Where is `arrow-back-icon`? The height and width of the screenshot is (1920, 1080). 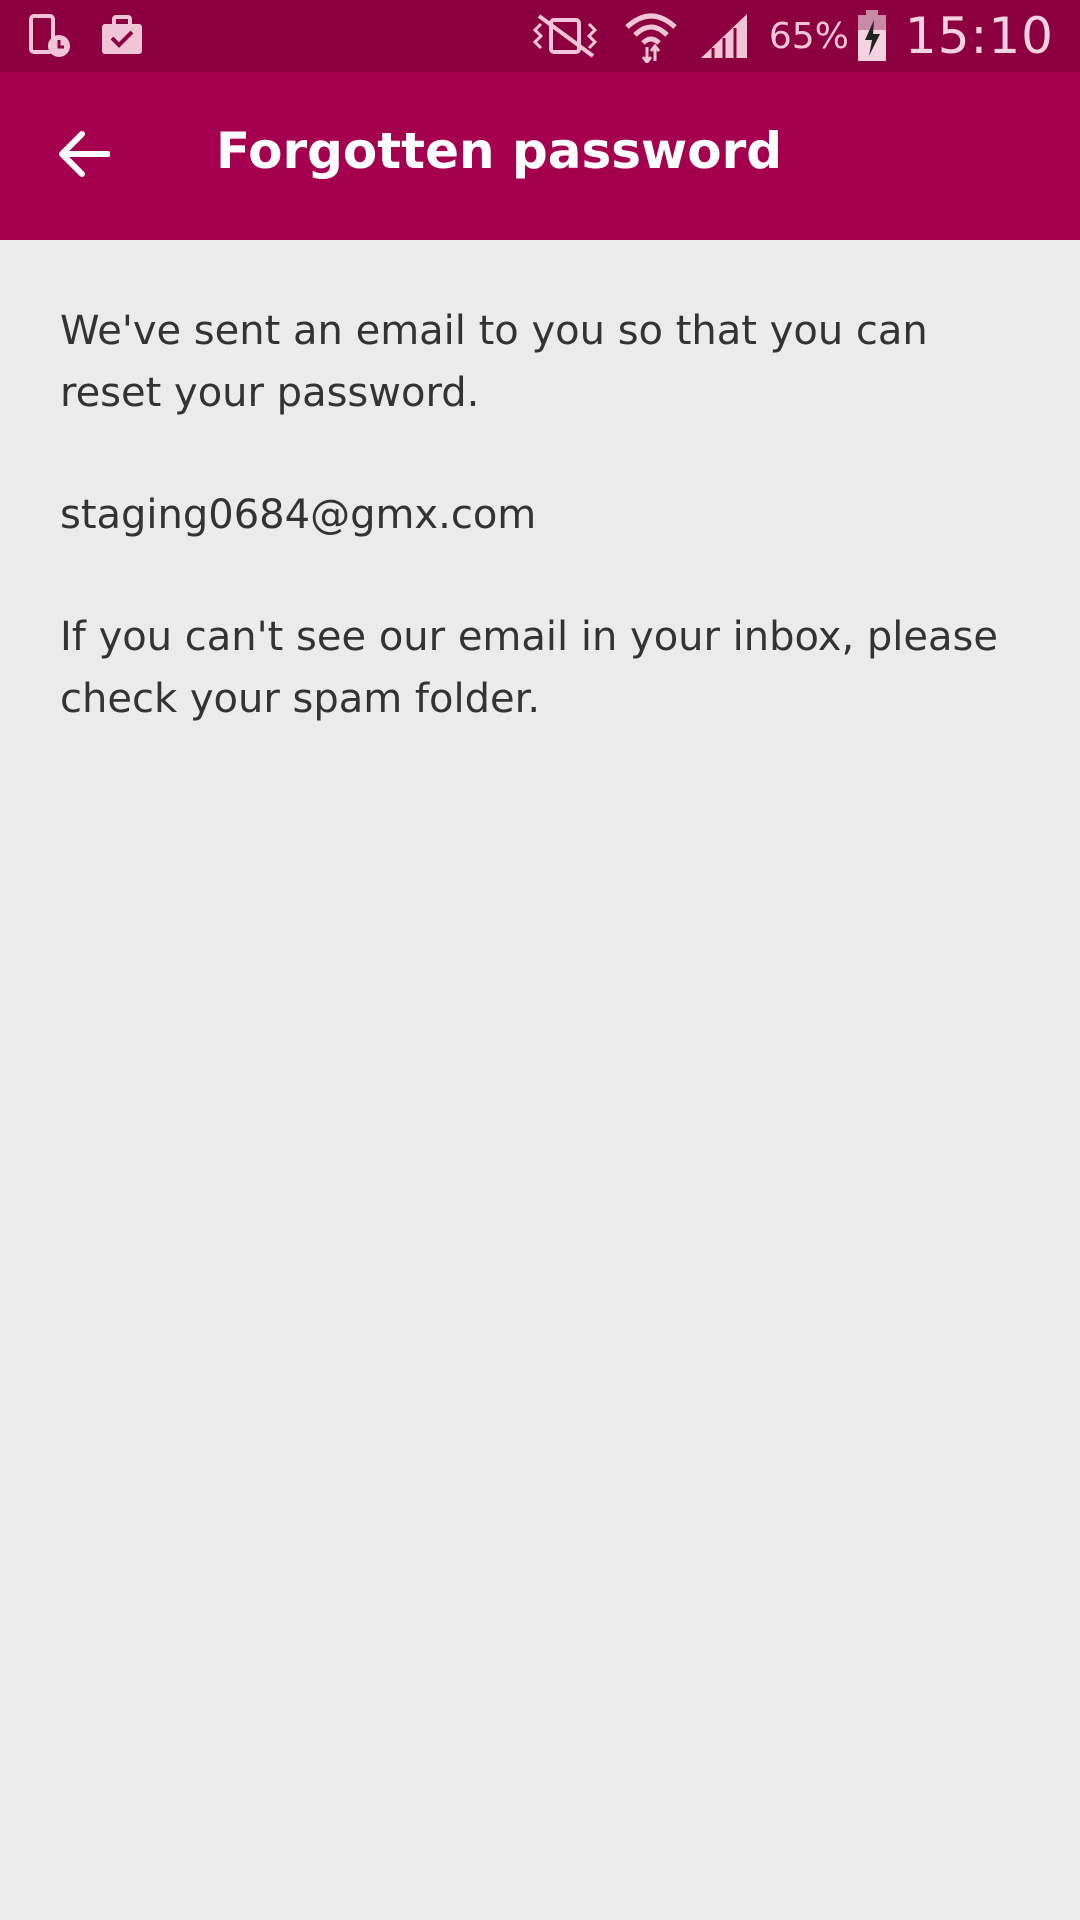 arrow-back-icon is located at coordinates (84, 156).